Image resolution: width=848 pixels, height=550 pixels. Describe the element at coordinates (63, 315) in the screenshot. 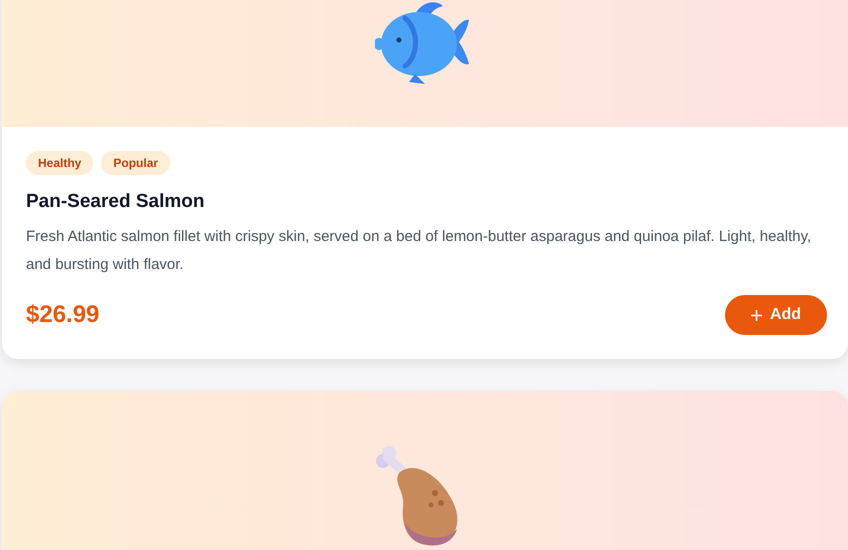

I see `price: $26.99` at that location.